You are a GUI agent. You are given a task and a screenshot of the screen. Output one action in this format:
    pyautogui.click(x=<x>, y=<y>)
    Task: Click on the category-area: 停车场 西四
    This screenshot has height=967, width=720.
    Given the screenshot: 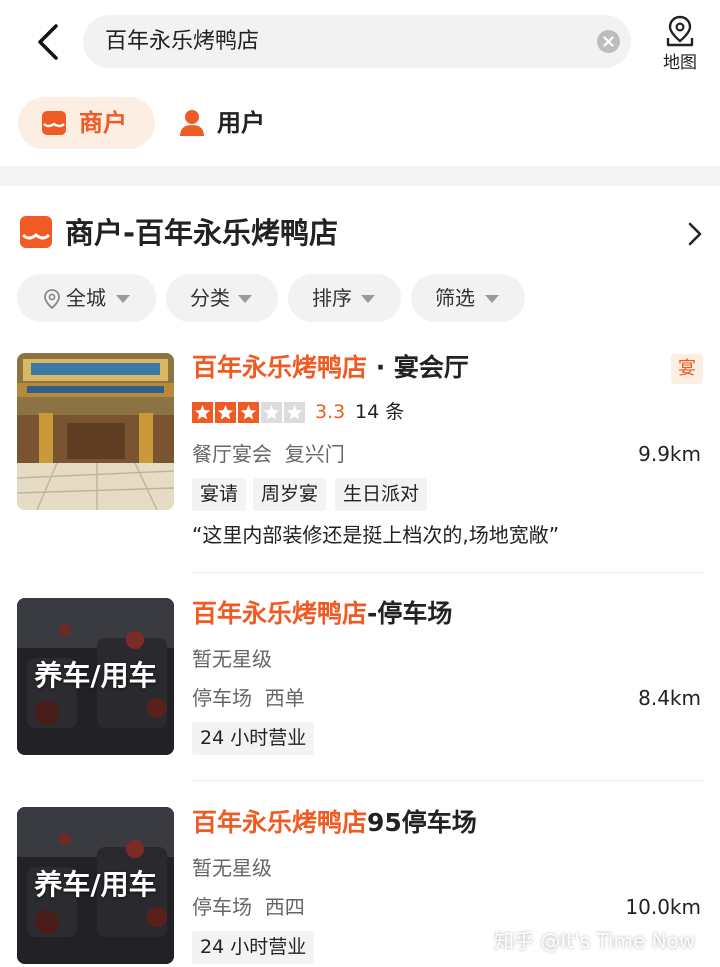 What is the action you would take?
    pyautogui.click(x=248, y=907)
    